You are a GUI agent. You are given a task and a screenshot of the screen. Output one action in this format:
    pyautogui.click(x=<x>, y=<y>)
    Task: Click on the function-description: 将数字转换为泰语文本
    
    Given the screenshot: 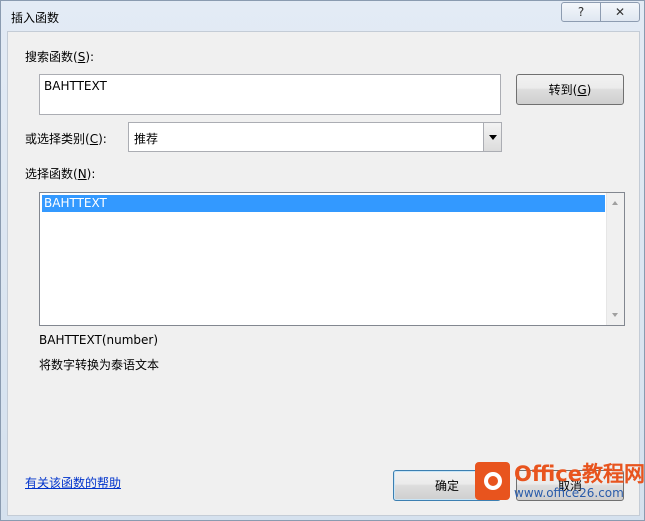 What is the action you would take?
    pyautogui.click(x=99, y=365)
    